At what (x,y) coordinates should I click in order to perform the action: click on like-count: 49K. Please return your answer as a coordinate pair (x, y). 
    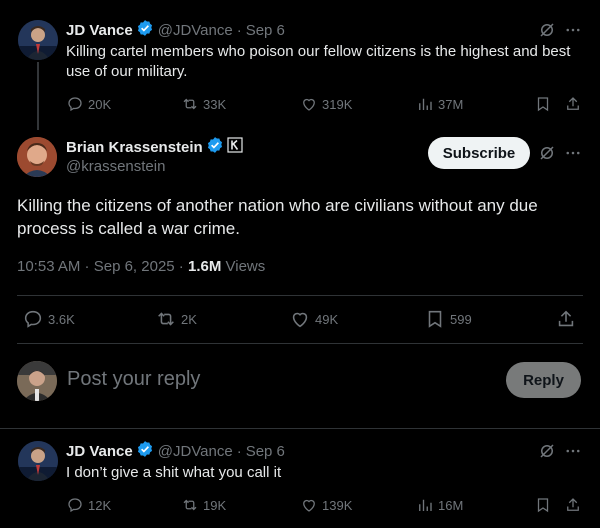
    Looking at the image, I should click on (327, 319).